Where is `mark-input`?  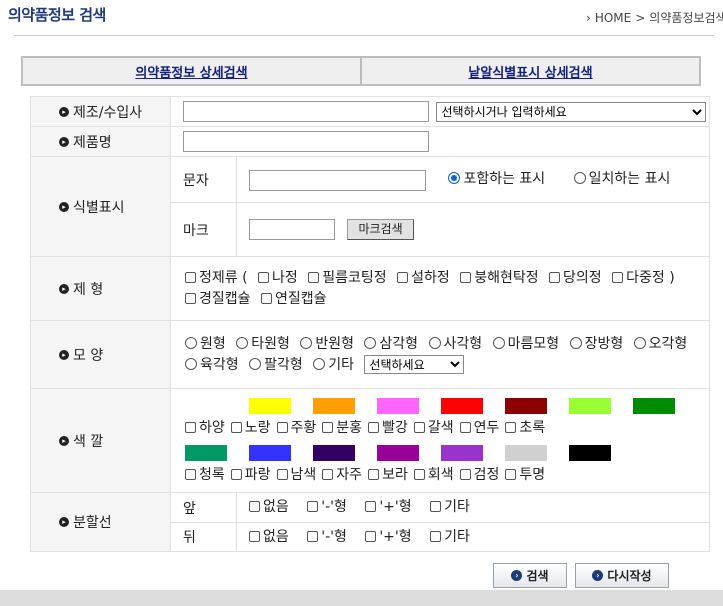
mark-input is located at coordinates (292, 229).